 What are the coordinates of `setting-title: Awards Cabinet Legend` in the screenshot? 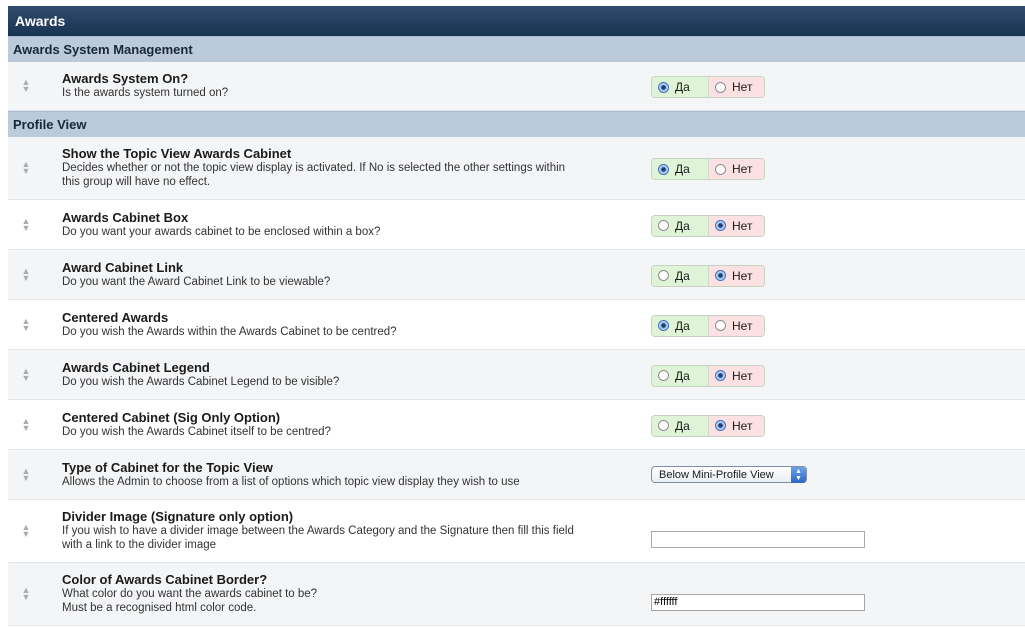 It's located at (136, 367).